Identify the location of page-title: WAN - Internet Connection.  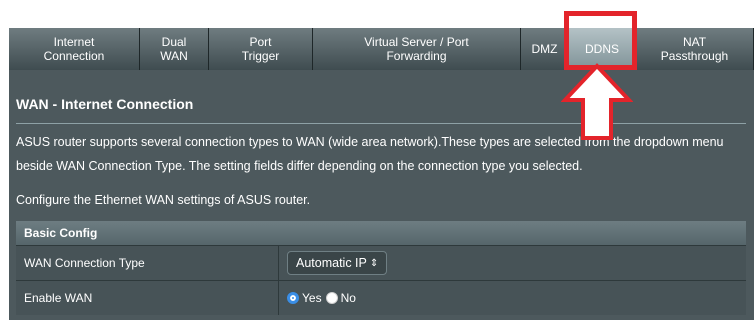
(105, 104).